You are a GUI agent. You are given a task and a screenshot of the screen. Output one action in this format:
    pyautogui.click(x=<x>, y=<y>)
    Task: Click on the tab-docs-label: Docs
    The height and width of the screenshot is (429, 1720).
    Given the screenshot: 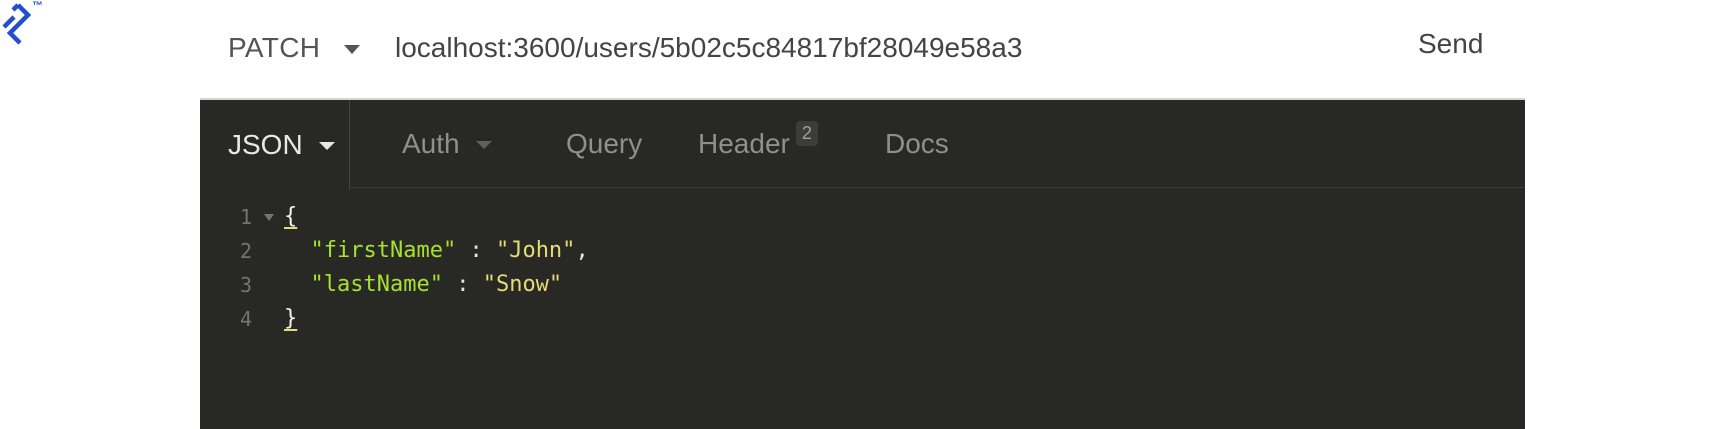 What is the action you would take?
    pyautogui.click(x=917, y=143)
    